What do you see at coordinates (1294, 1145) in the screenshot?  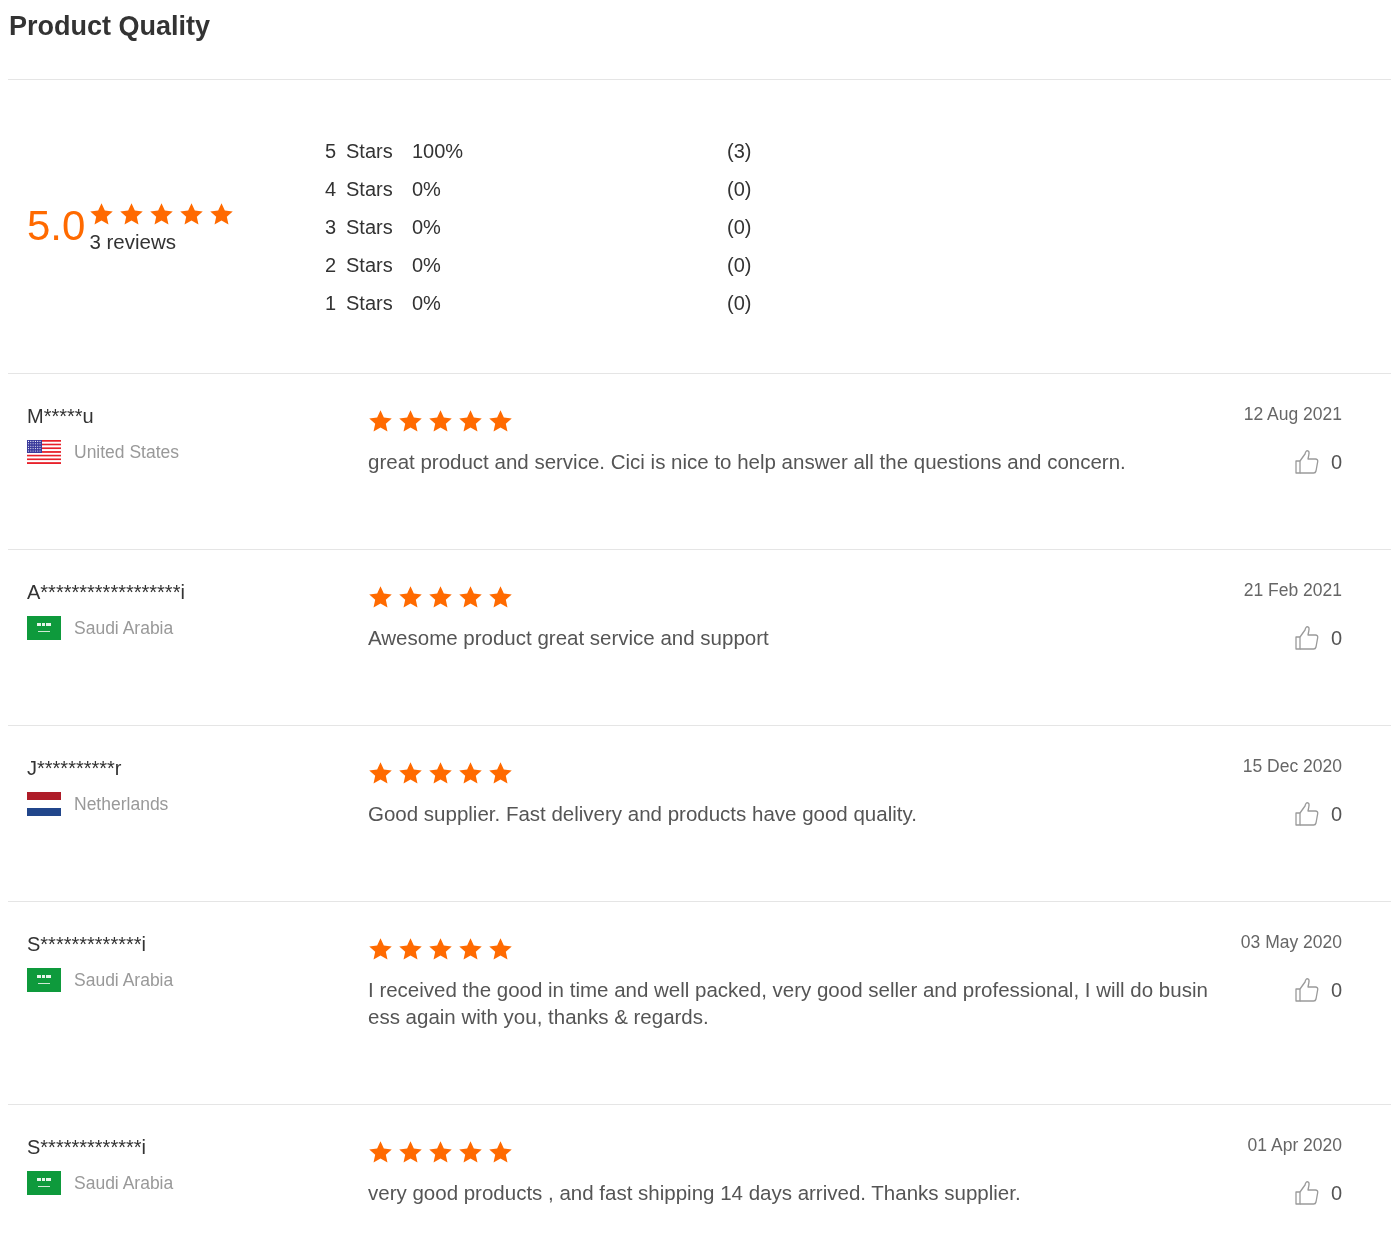 I see `review-date: 01 Apr 2020` at bounding box center [1294, 1145].